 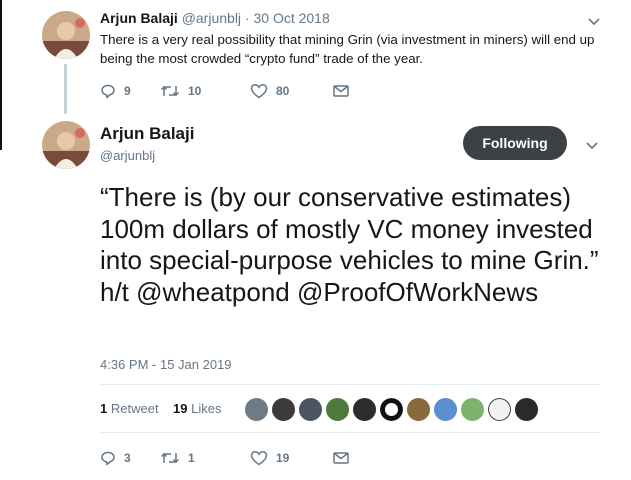 I want to click on author-handle: @arjunblj, so click(x=127, y=155).